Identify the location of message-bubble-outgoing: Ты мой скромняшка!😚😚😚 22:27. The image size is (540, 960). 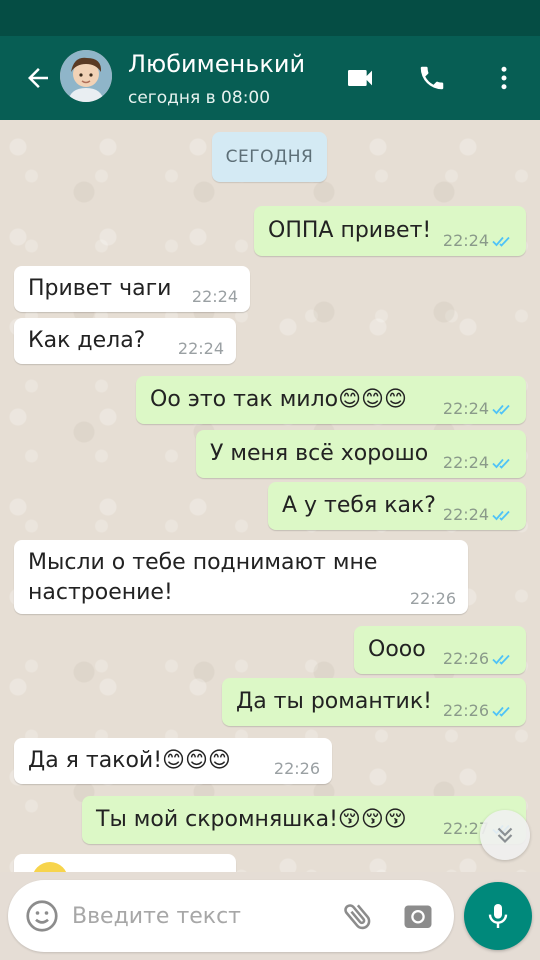
(304, 820).